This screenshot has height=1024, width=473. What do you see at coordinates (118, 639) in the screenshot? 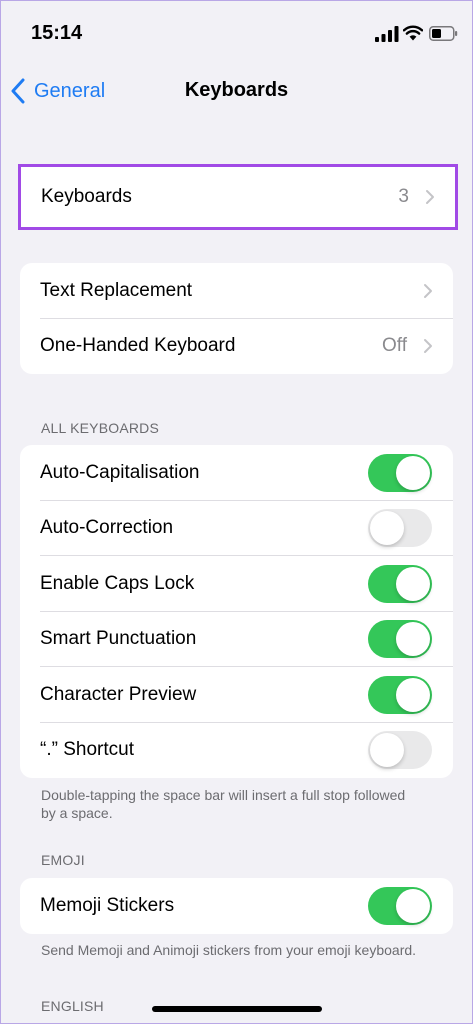
I see `smart-punctuation-label: Smart Punctuation` at bounding box center [118, 639].